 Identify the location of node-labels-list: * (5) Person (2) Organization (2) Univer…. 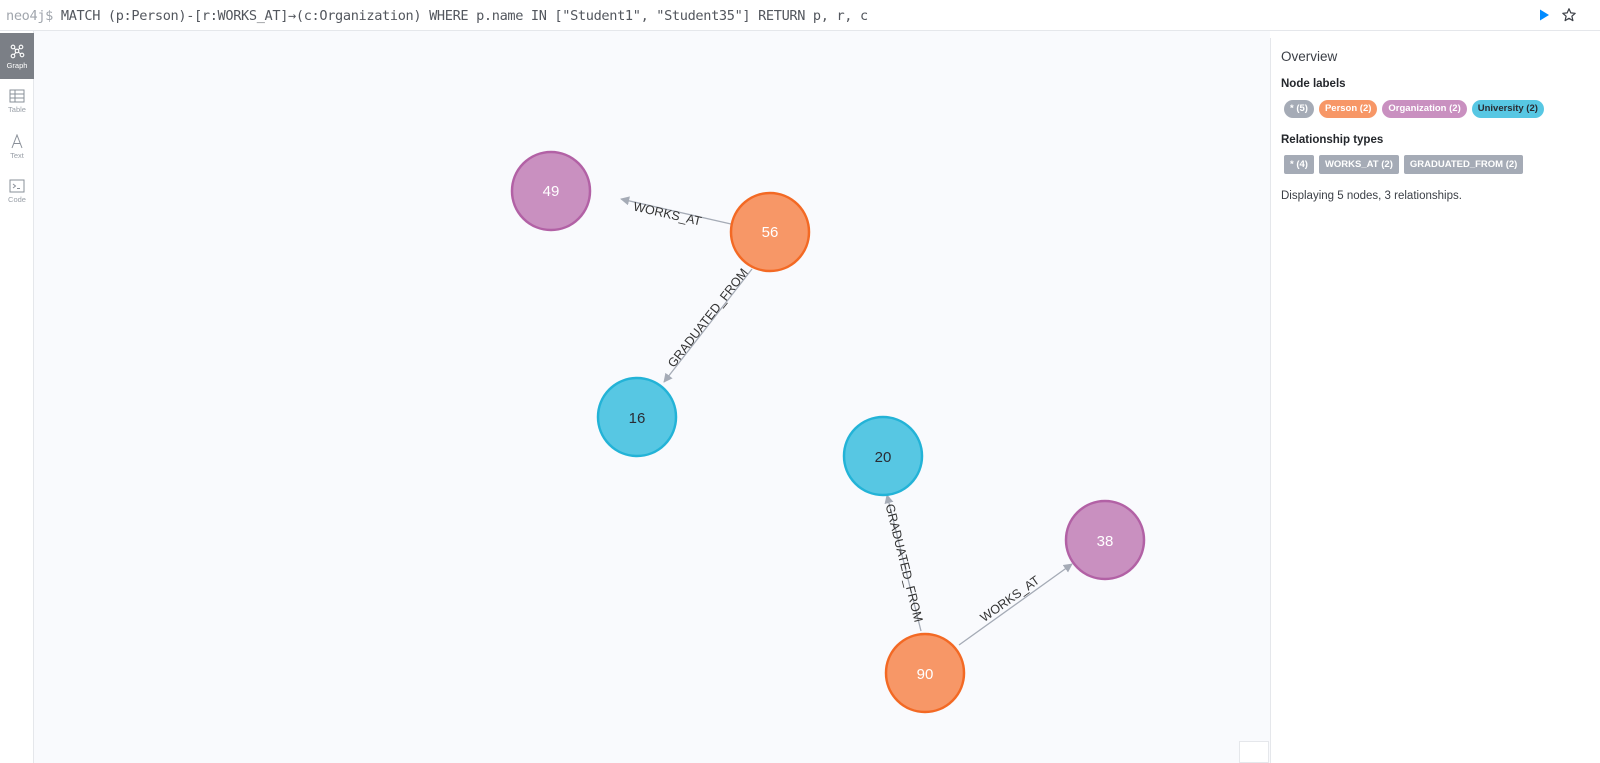
(1414, 109).